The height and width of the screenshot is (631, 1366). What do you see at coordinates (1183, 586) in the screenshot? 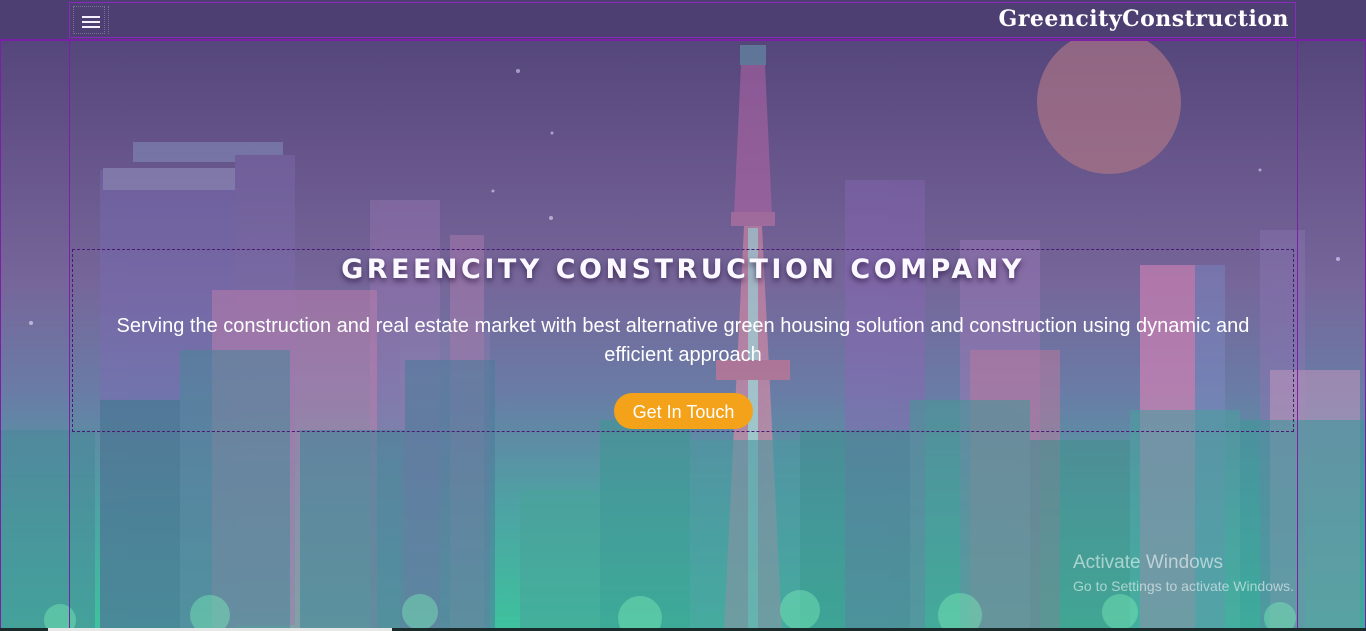
I see `watermark-subtitle: Go to Settings to activate Windows.` at bounding box center [1183, 586].